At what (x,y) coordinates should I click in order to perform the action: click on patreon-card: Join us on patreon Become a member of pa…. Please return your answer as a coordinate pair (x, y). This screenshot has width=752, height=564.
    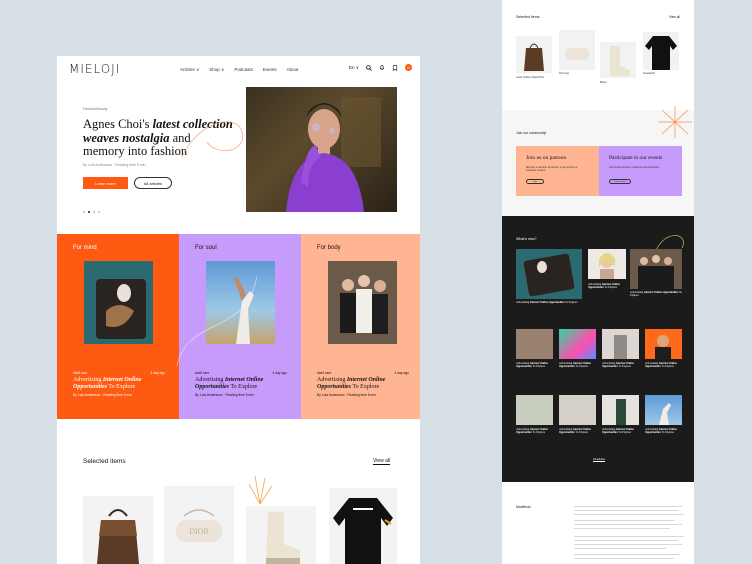
    Looking at the image, I should click on (557, 171).